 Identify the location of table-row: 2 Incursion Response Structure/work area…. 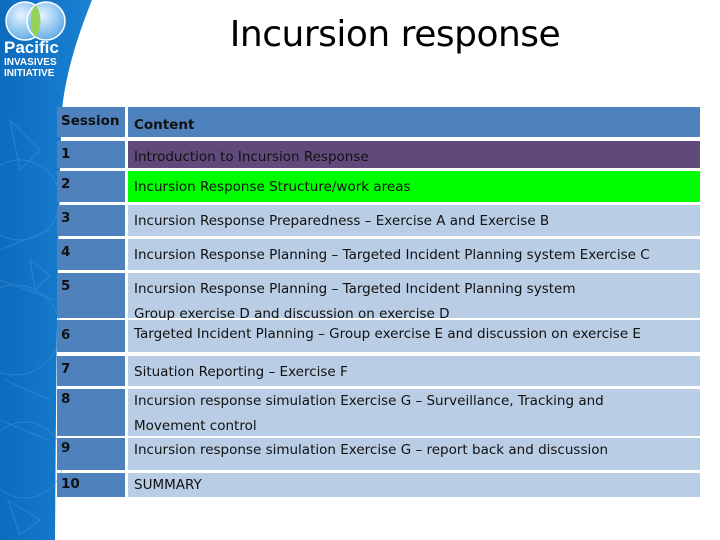
(378, 186).